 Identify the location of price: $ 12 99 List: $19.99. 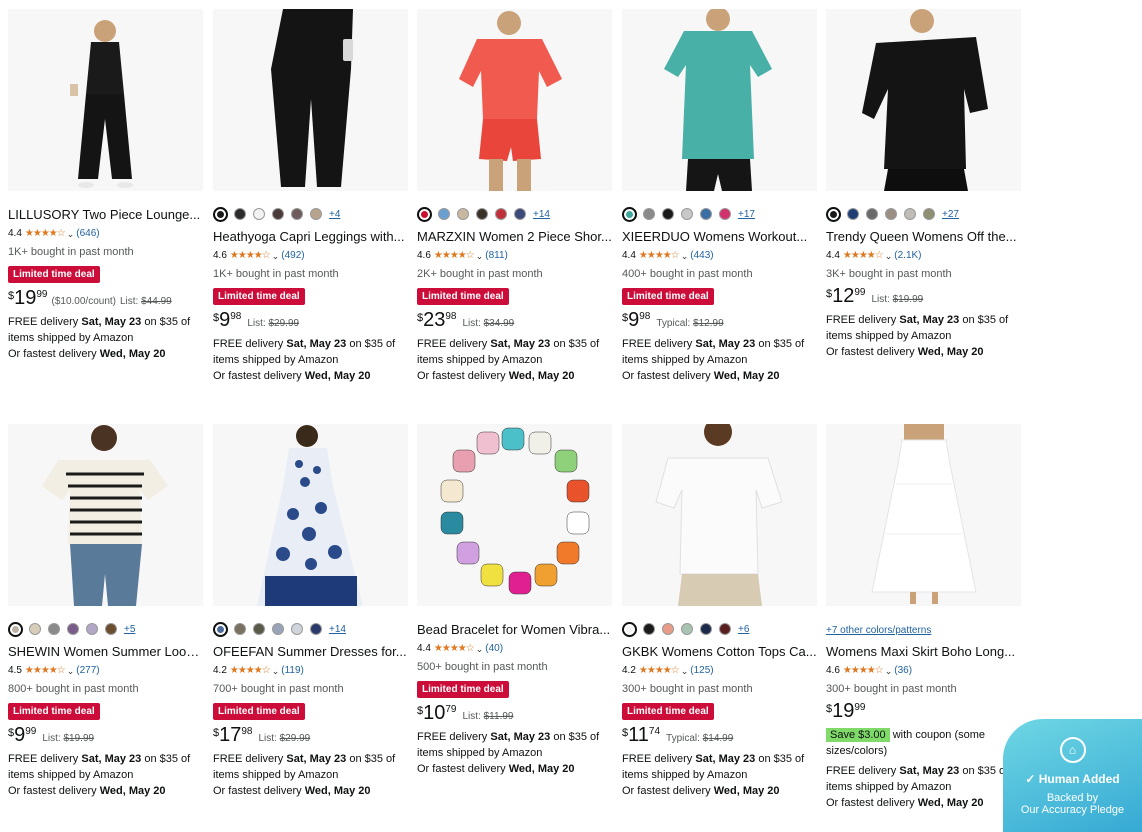
(923, 296).